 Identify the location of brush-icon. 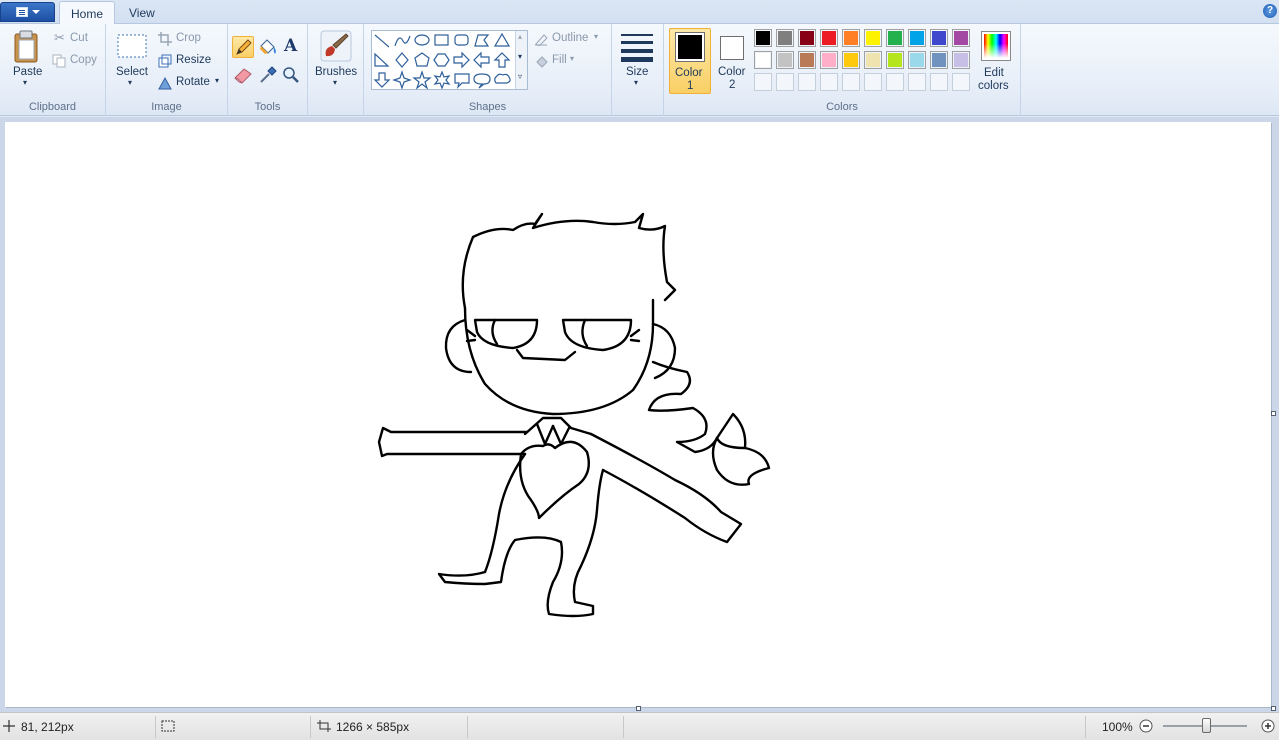
(336, 46).